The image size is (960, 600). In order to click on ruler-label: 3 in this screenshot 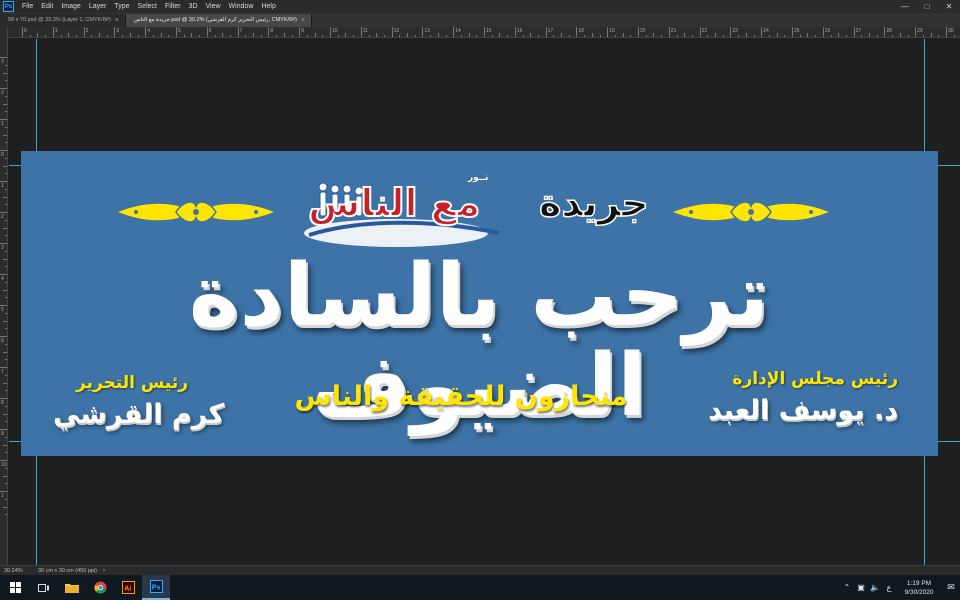, I will do `click(118, 31)`.